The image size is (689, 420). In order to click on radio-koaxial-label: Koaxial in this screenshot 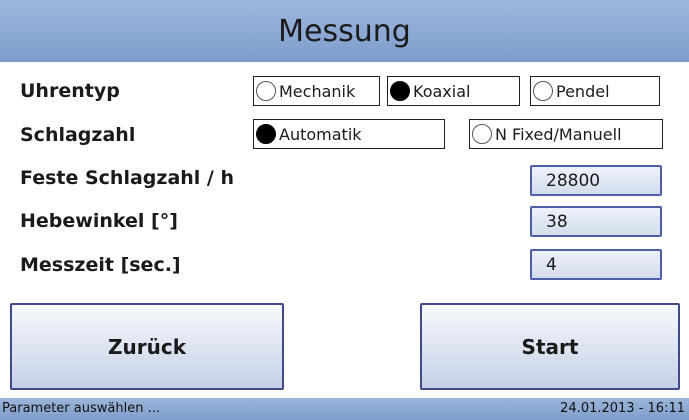, I will do `click(442, 91)`.